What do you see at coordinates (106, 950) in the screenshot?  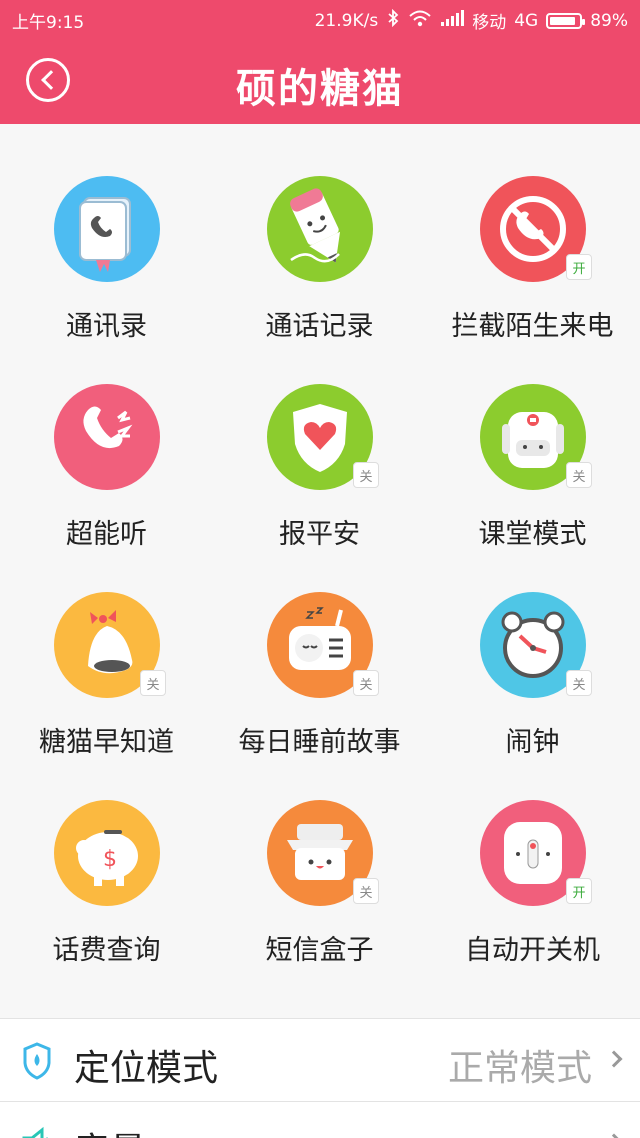 I see `feature-label: 话费查询` at bounding box center [106, 950].